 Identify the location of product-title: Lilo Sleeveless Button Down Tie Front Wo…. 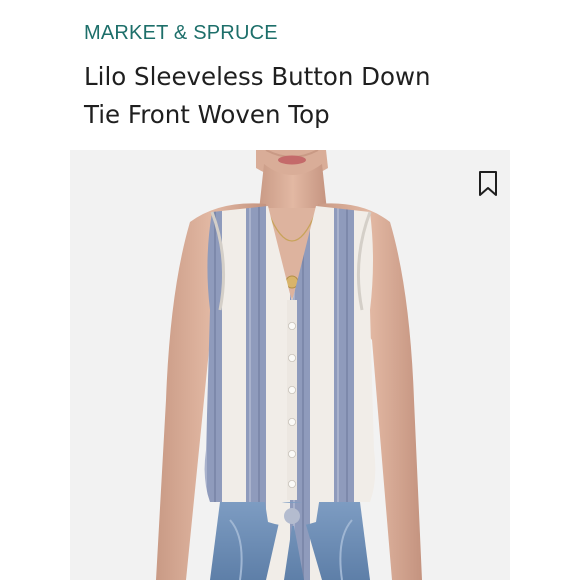
(294, 96).